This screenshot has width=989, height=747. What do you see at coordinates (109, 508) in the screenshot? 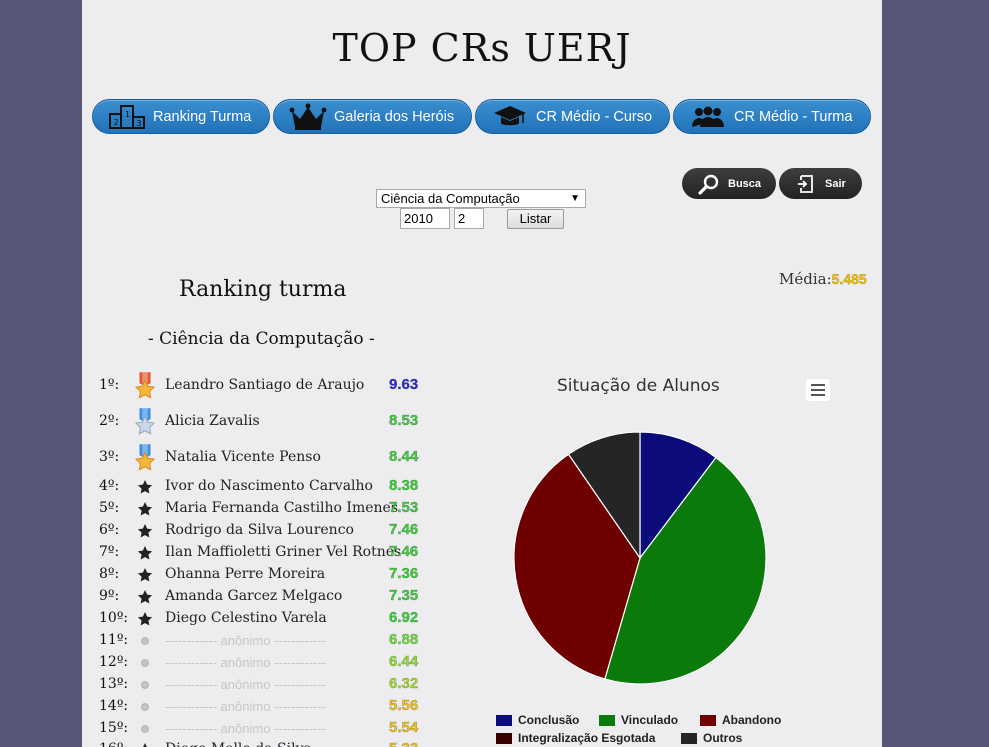
I see `rank-position: 5º:` at bounding box center [109, 508].